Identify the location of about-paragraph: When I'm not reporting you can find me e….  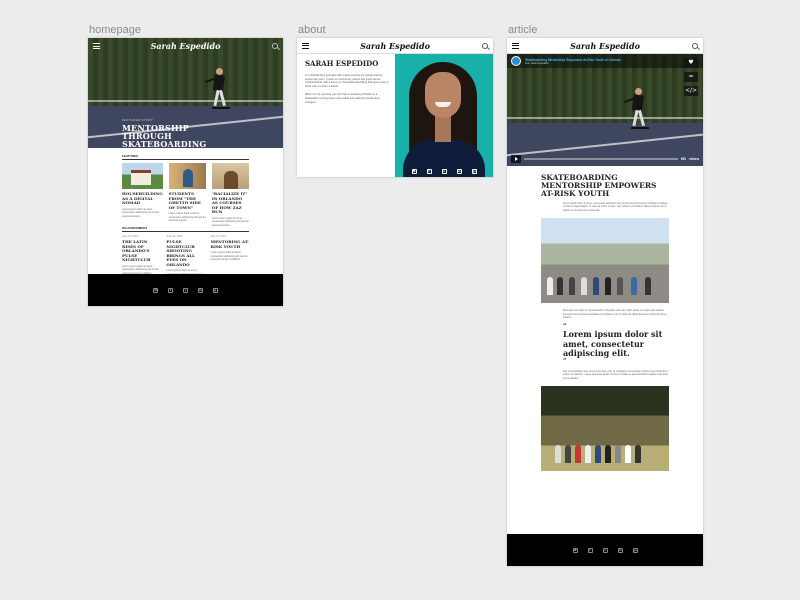
(342, 98).